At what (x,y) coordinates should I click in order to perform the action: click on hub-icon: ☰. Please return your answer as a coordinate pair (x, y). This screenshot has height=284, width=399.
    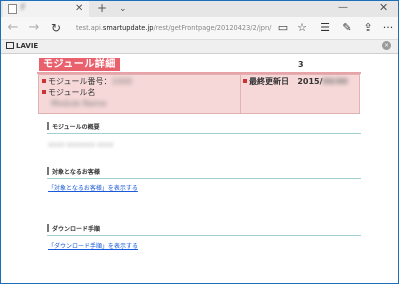
    Looking at the image, I should click on (325, 28).